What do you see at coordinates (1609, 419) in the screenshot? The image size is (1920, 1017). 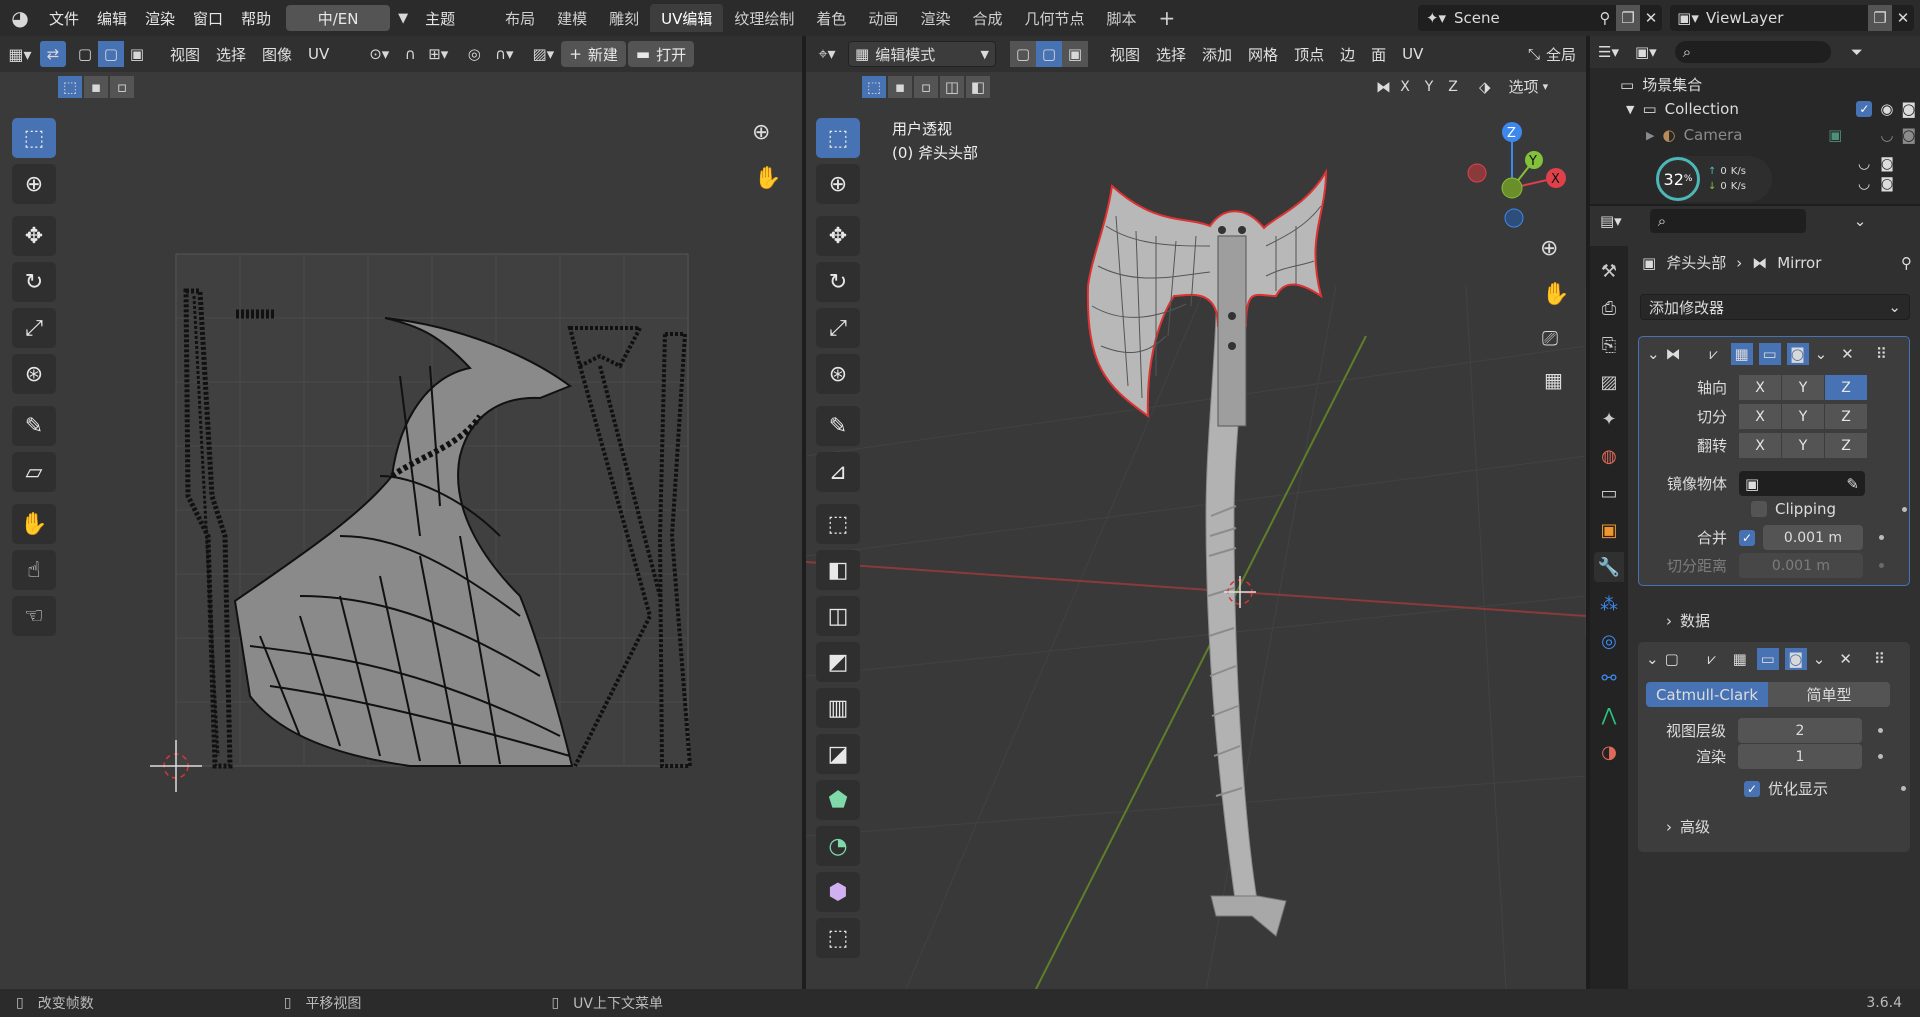 I see `scene-tab-icon: ✦` at bounding box center [1609, 419].